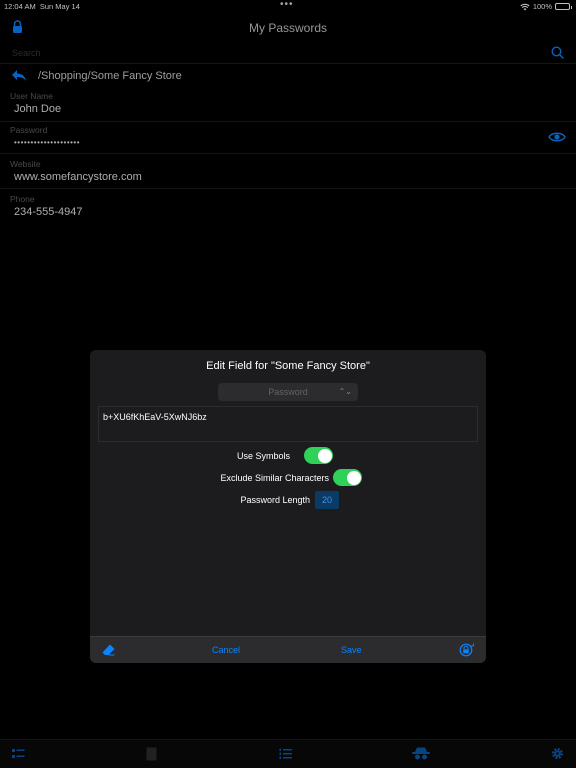  I want to click on generated-password-field: b+XU6fKhEaV-5XwNJ6bz, so click(288, 424).